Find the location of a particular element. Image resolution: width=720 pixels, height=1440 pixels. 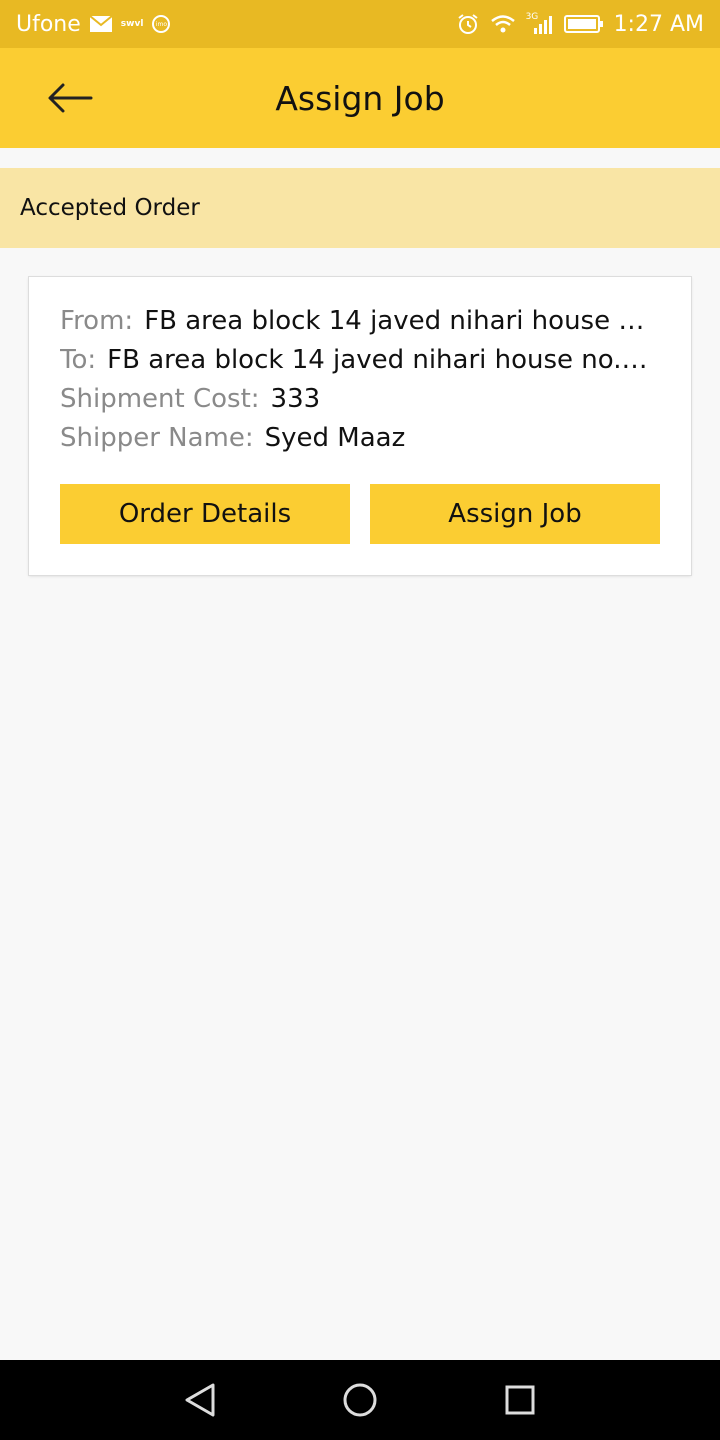

nav-recents-button is located at coordinates (520, 1400).